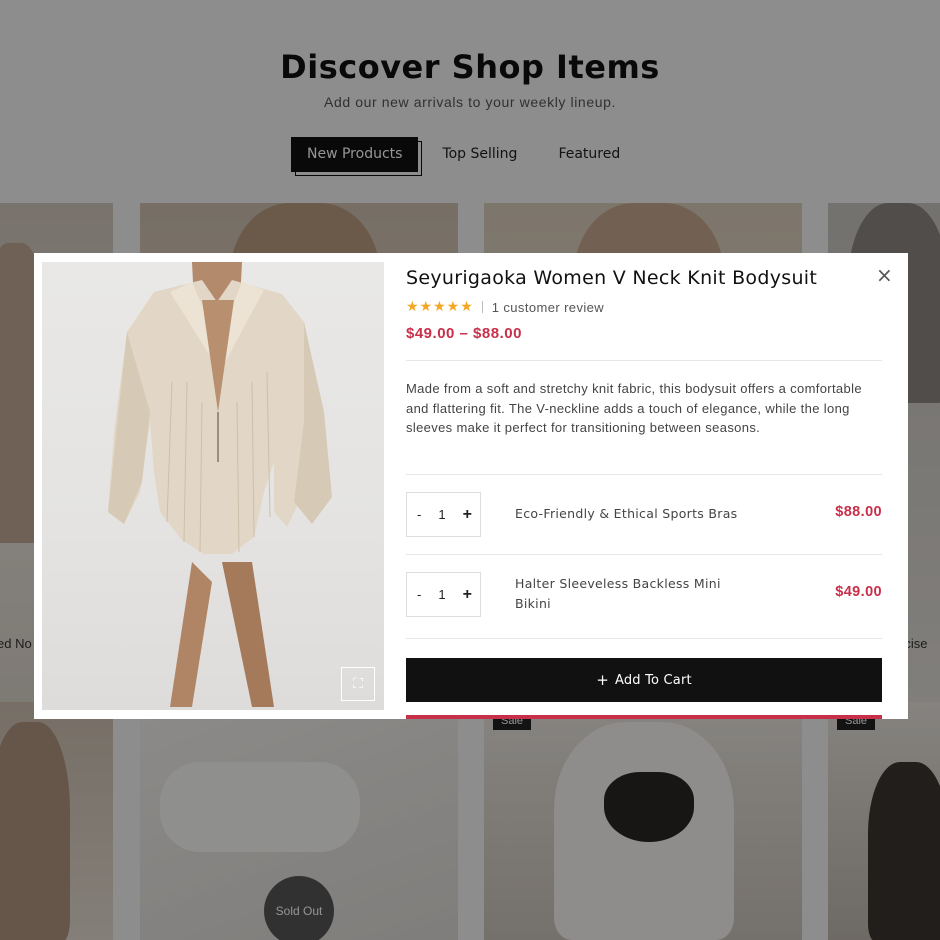 The image size is (940, 940). What do you see at coordinates (440, 307) in the screenshot?
I see `star-rating-icon: ★★★★★` at bounding box center [440, 307].